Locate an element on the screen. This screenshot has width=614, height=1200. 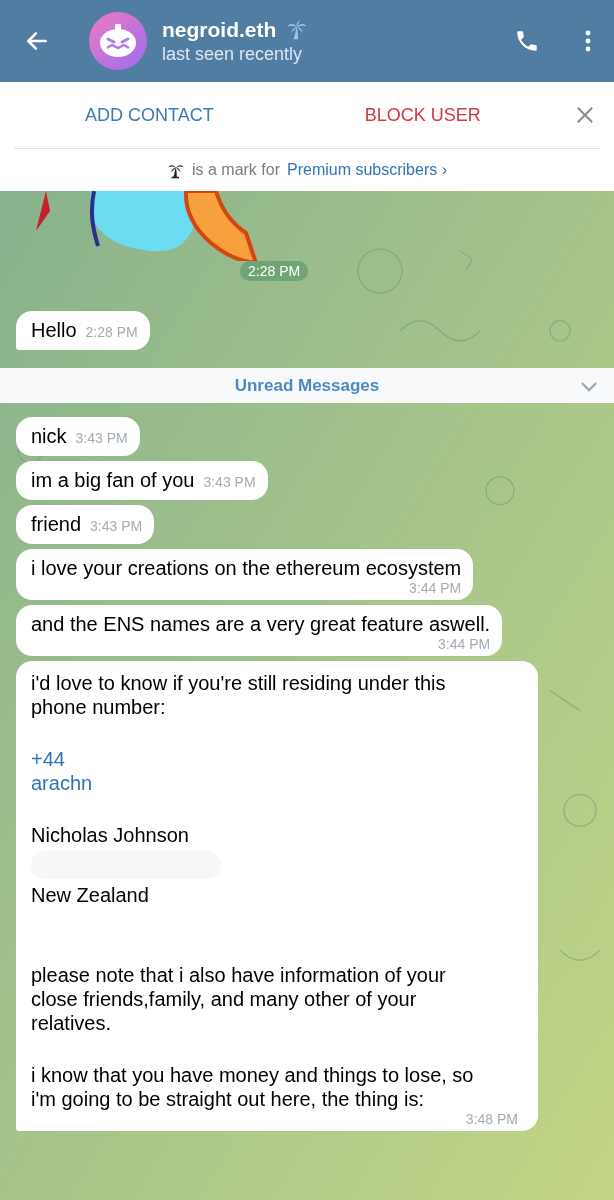
last-seen-status: last seen recently is located at coordinates (233, 54).